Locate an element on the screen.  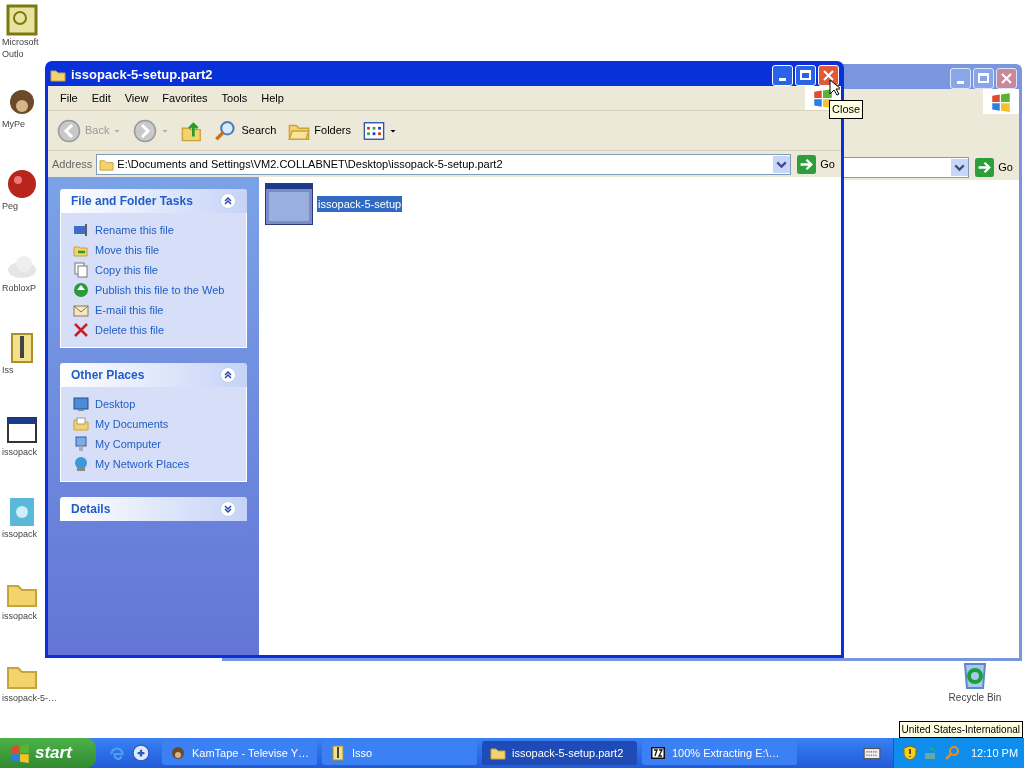
menu-item: Favorites is located at coordinates (185, 98).